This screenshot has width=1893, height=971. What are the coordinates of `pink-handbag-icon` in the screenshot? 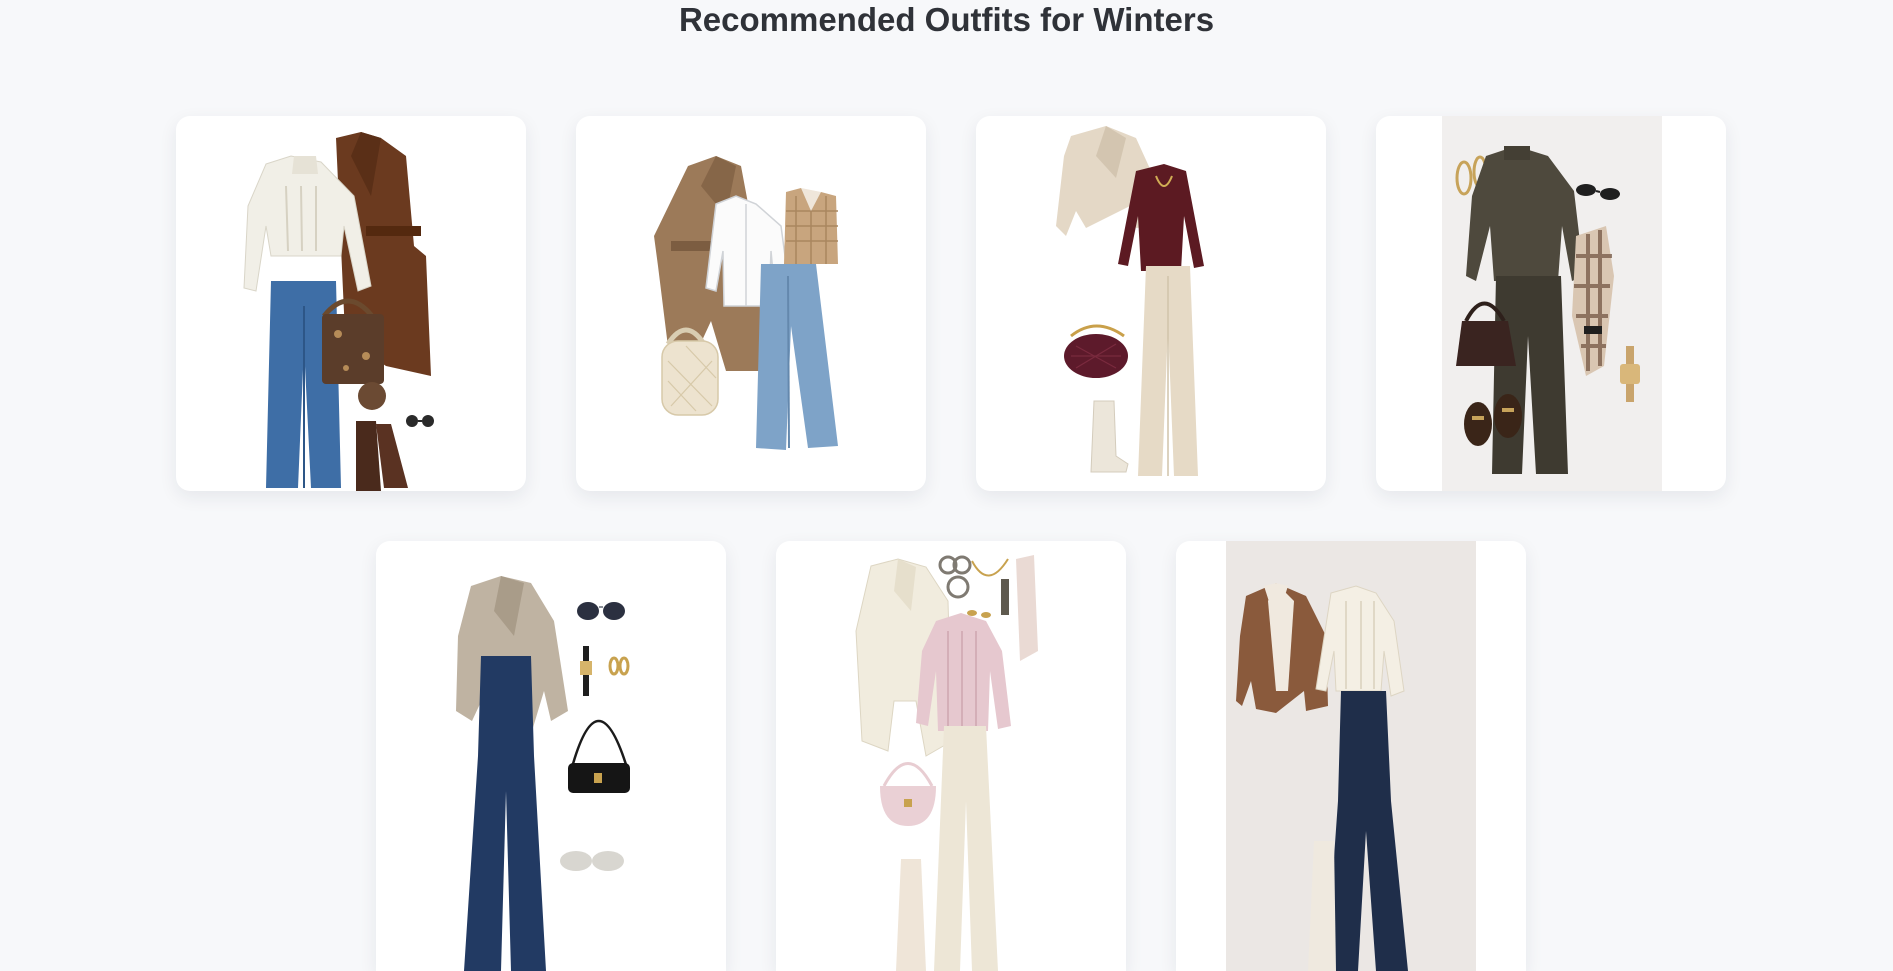 It's located at (908, 794).